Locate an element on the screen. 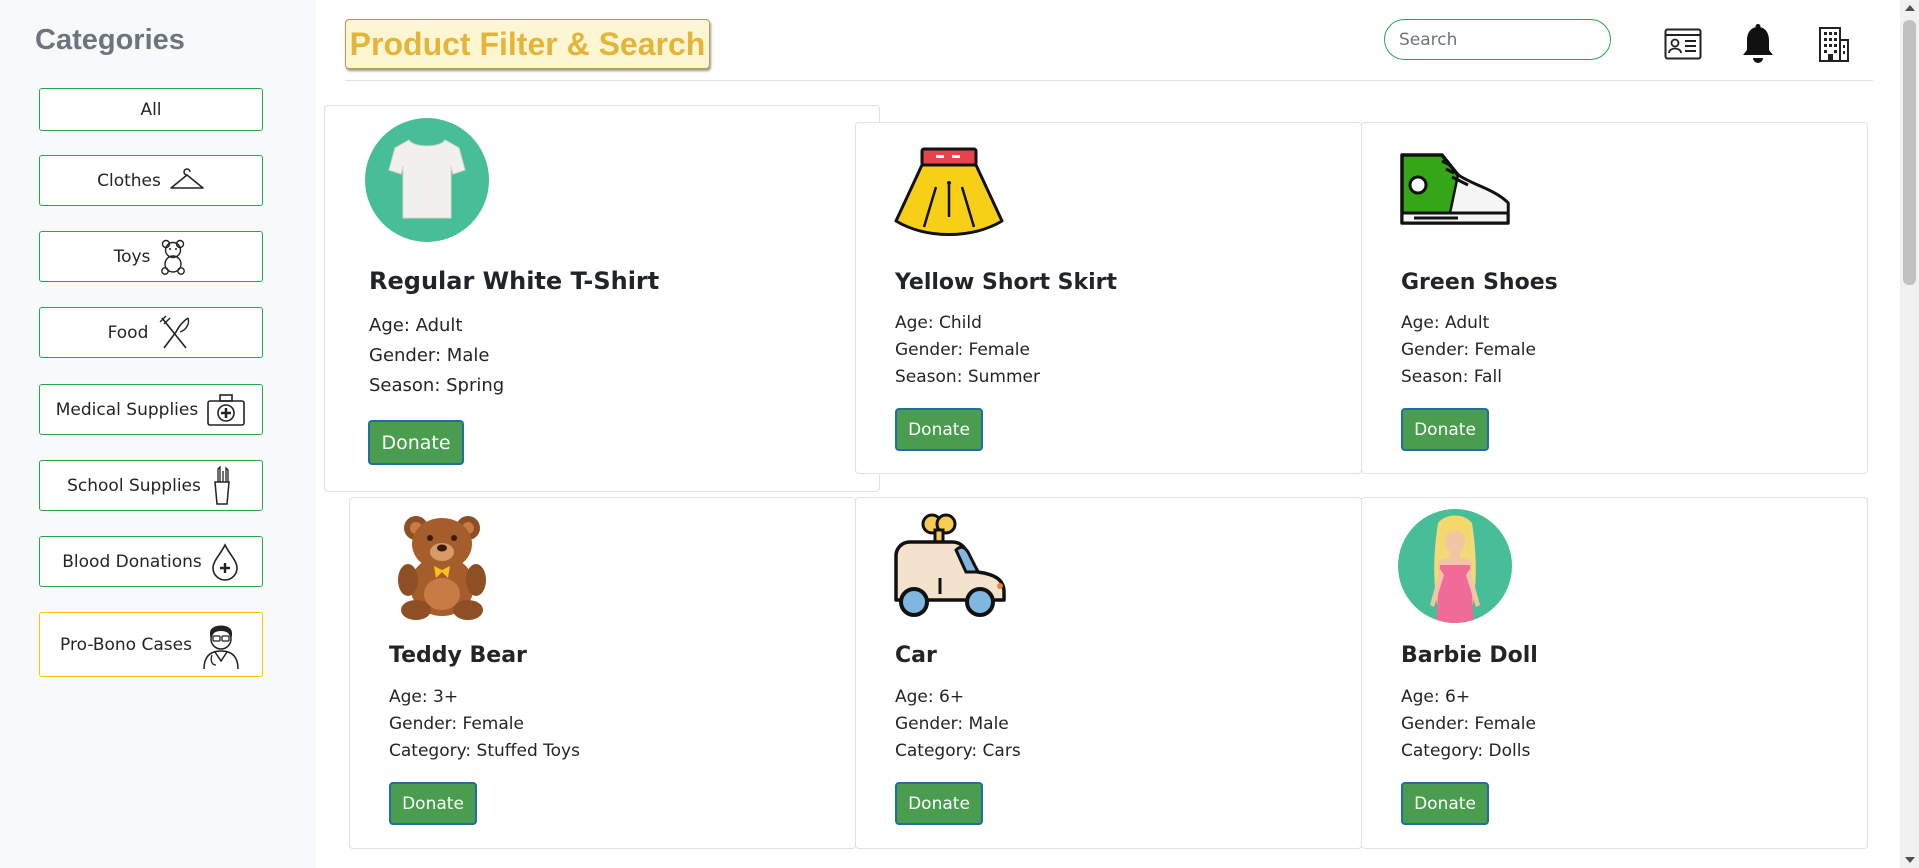 The width and height of the screenshot is (1919, 868). sidebar-title: Categories is located at coordinates (110, 40).